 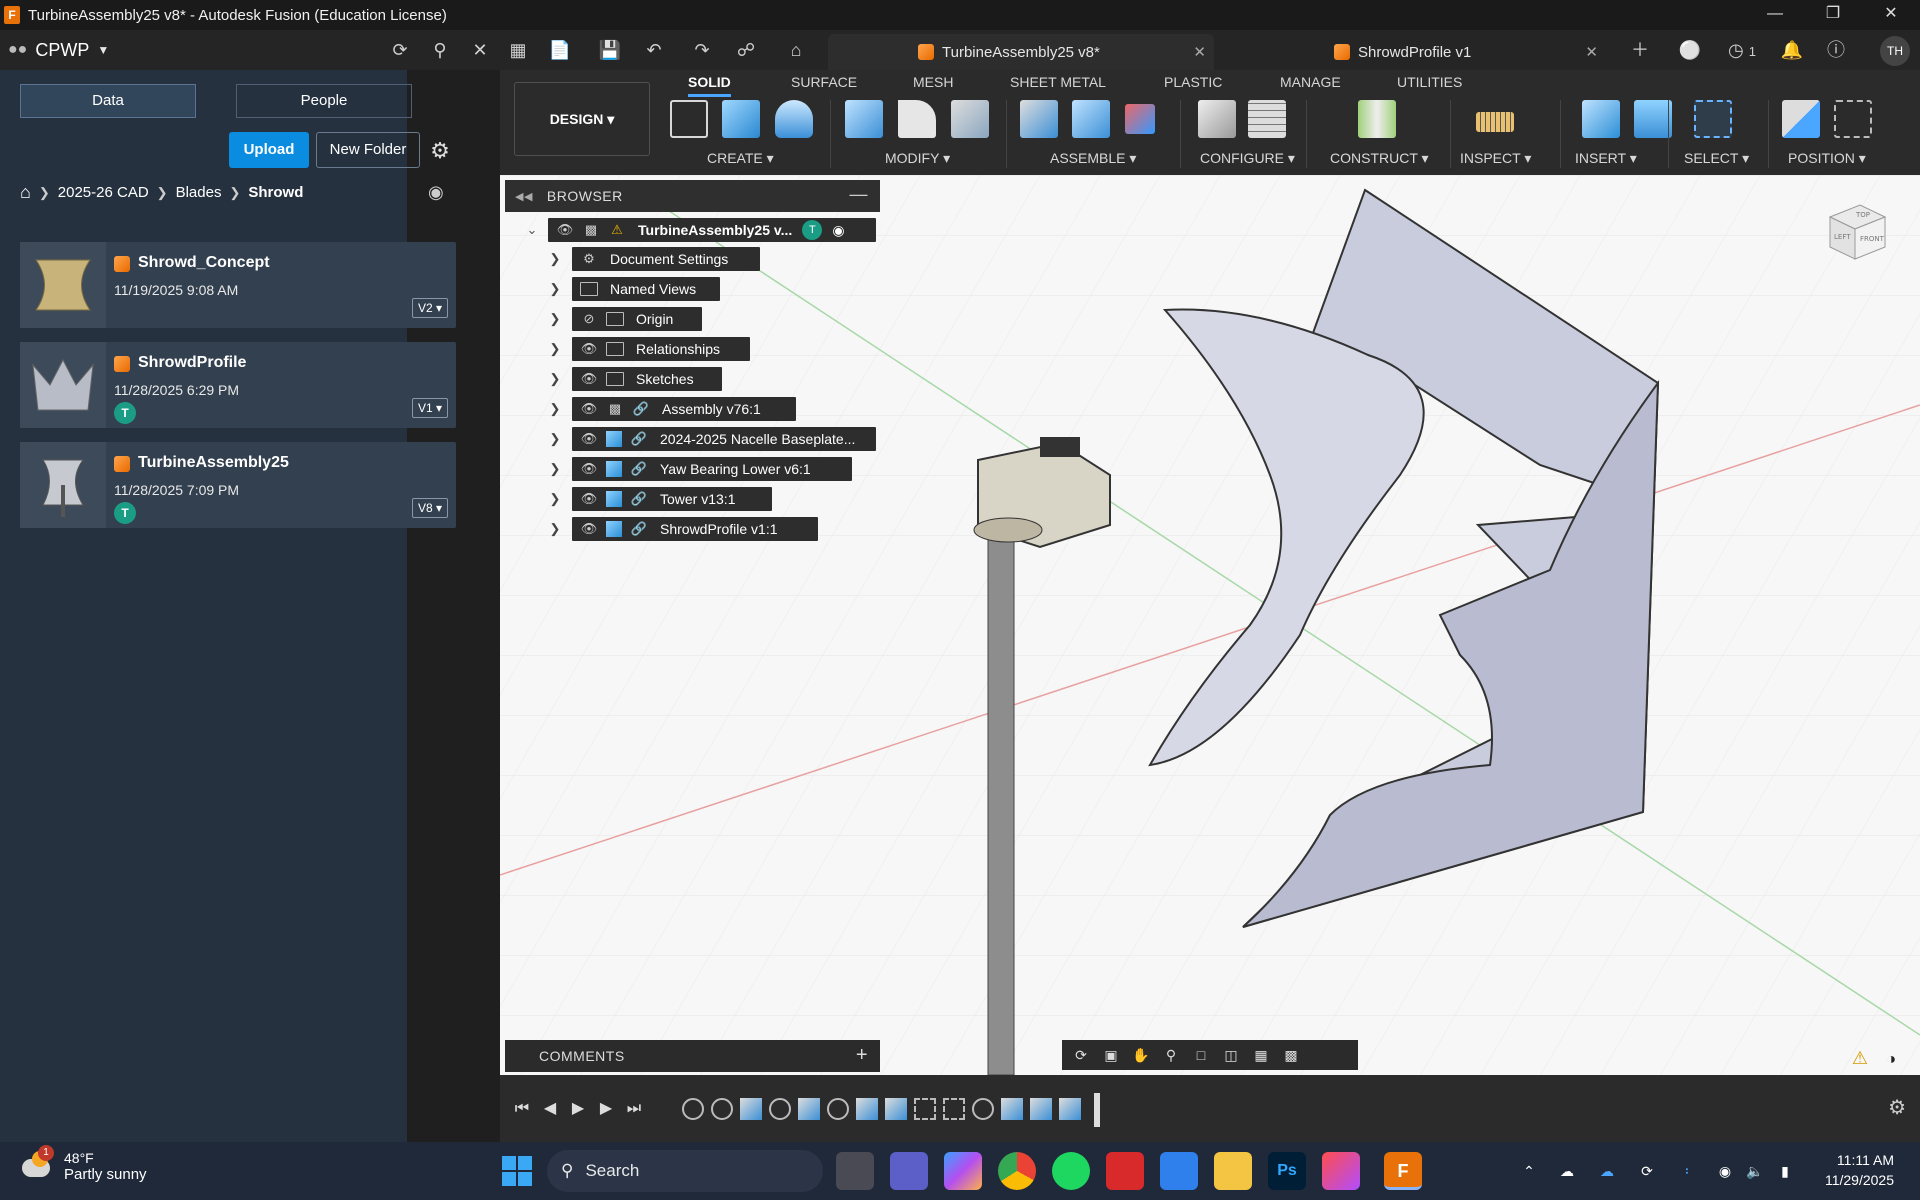 What do you see at coordinates (238, 385) in the screenshot?
I see `file-card-shrowdprofile: ShrowdProfile 11/28/2025 6:29 PM T V1 ▾` at bounding box center [238, 385].